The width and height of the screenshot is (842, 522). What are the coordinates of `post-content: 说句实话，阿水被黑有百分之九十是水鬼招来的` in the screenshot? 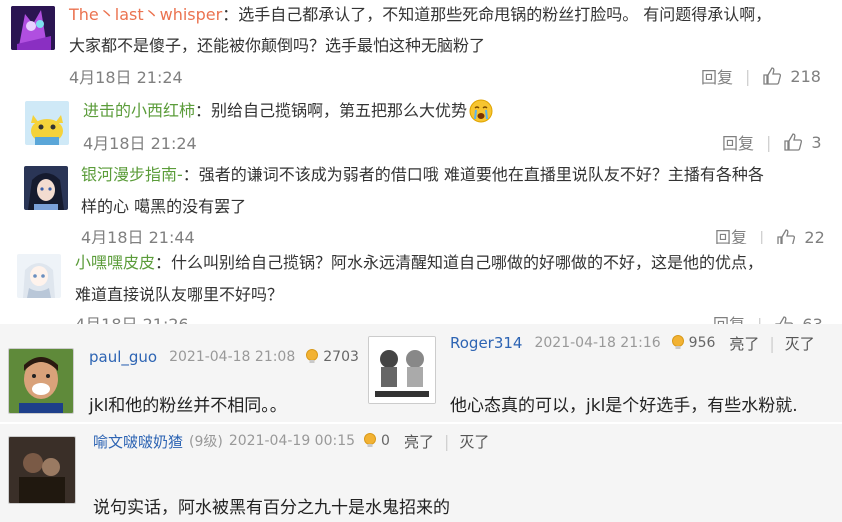 It's located at (271, 508).